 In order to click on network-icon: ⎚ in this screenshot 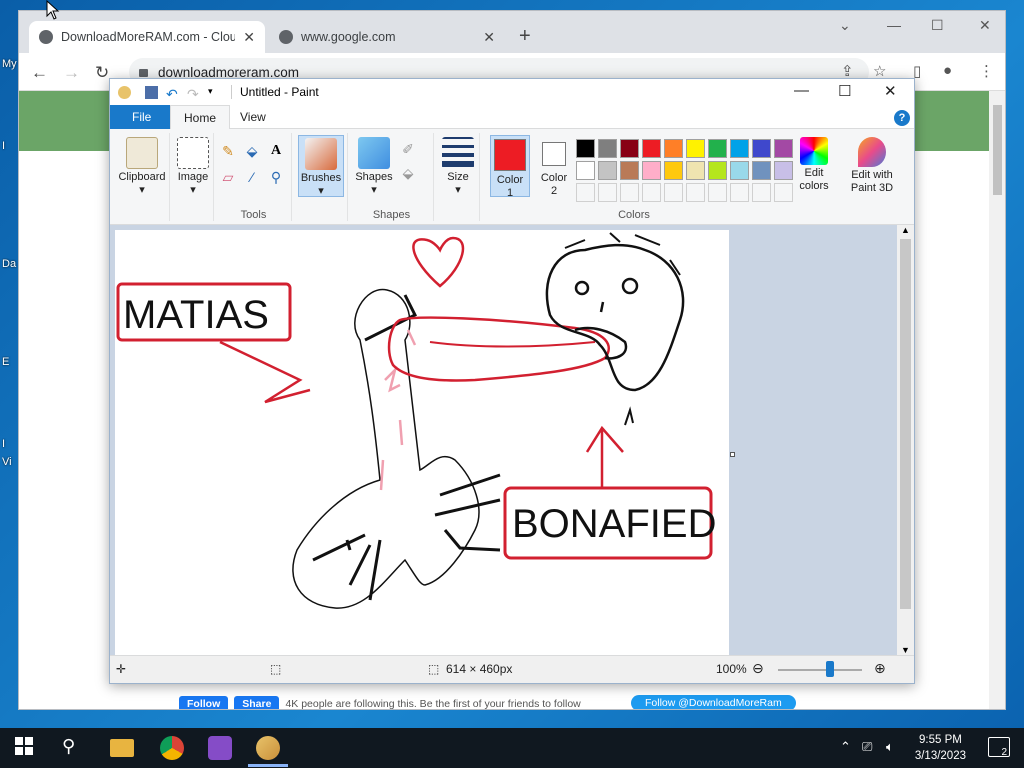, I will do `click(867, 747)`.